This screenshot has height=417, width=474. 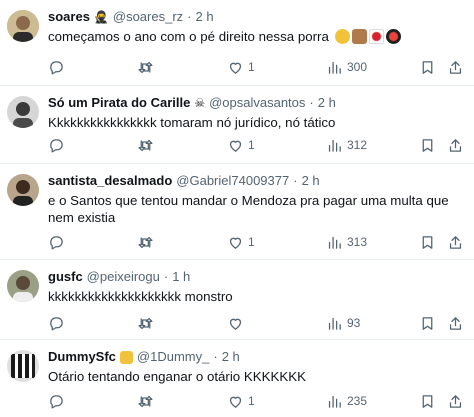 I want to click on timestamp: 1 h, so click(x=181, y=277).